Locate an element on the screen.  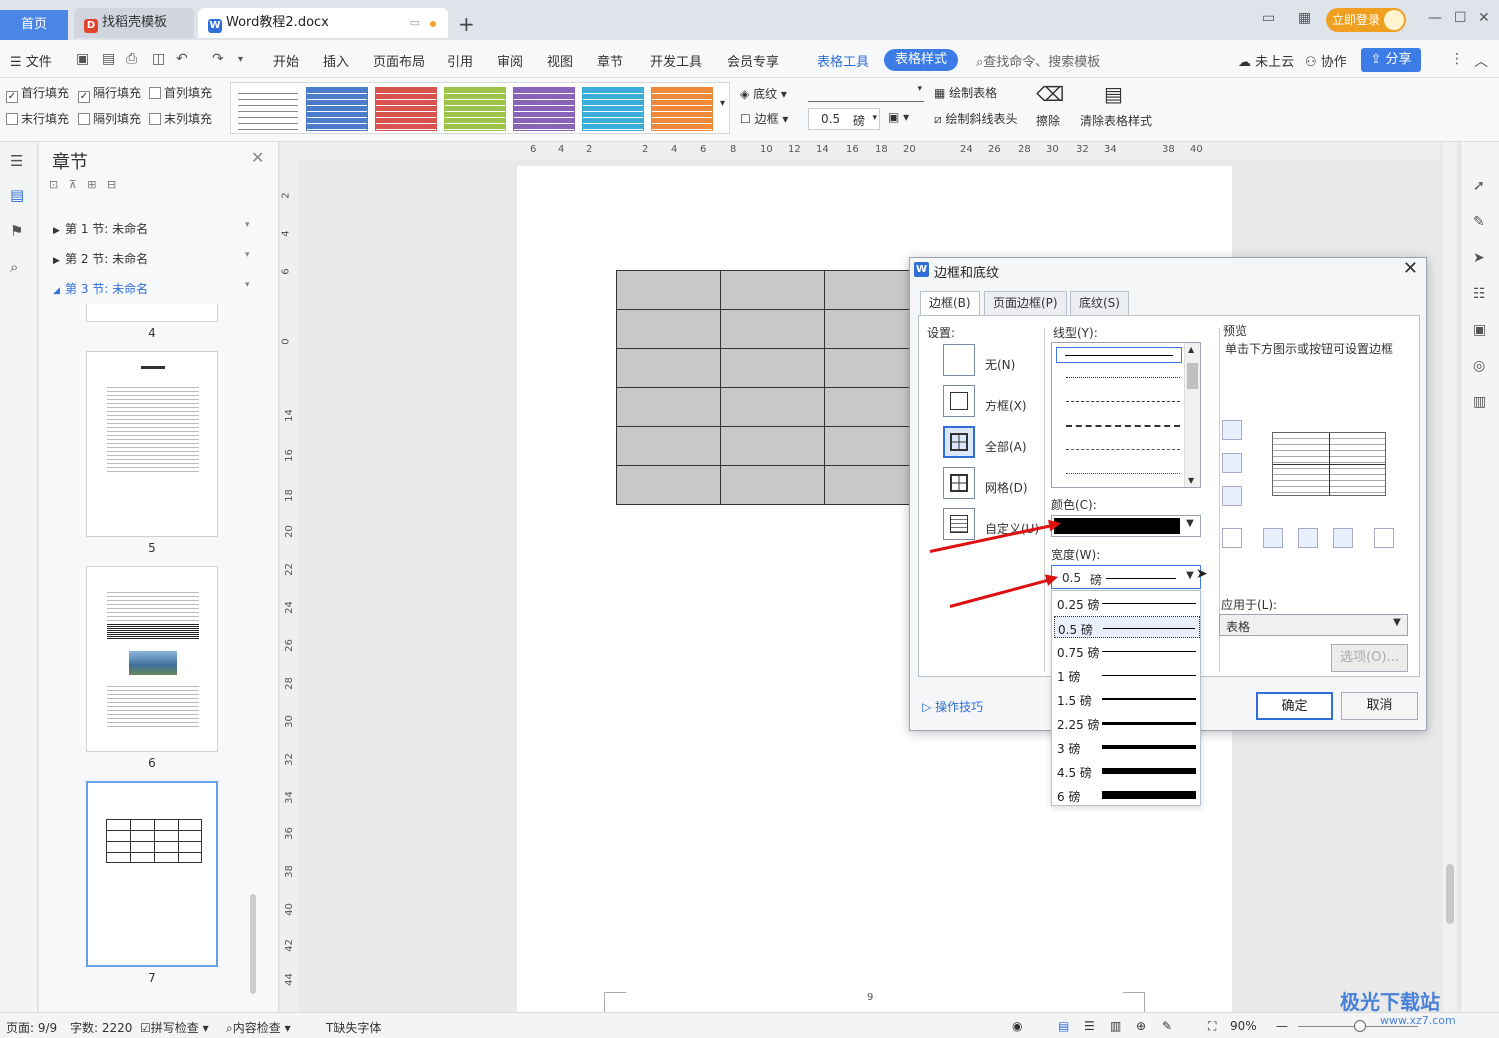
section-2-menu-icon: ▾ is located at coordinates (247, 255).